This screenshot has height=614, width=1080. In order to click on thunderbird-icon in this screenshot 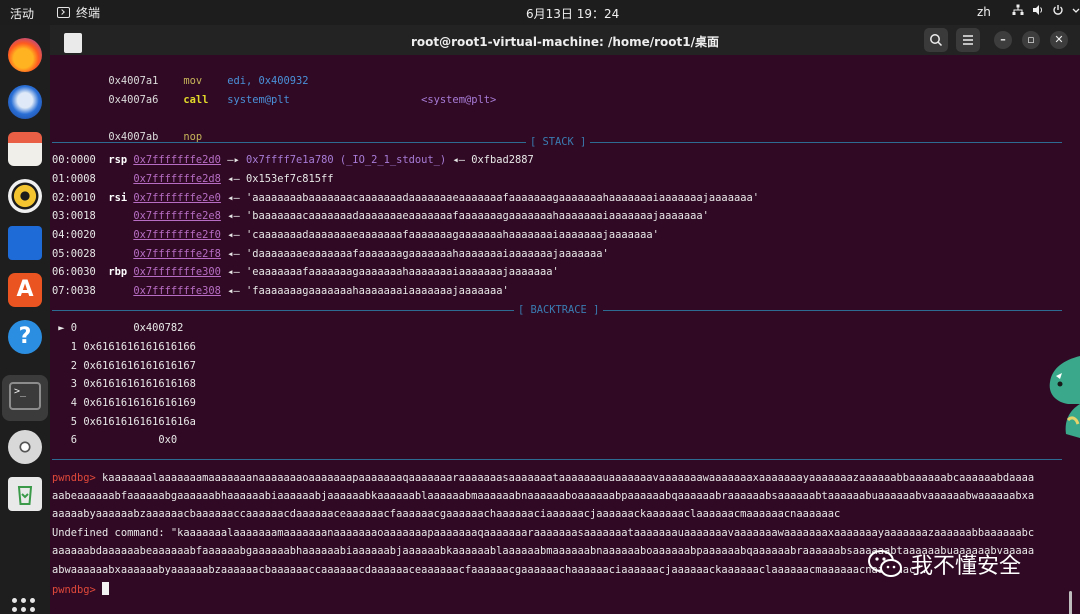, I will do `click(25, 102)`.